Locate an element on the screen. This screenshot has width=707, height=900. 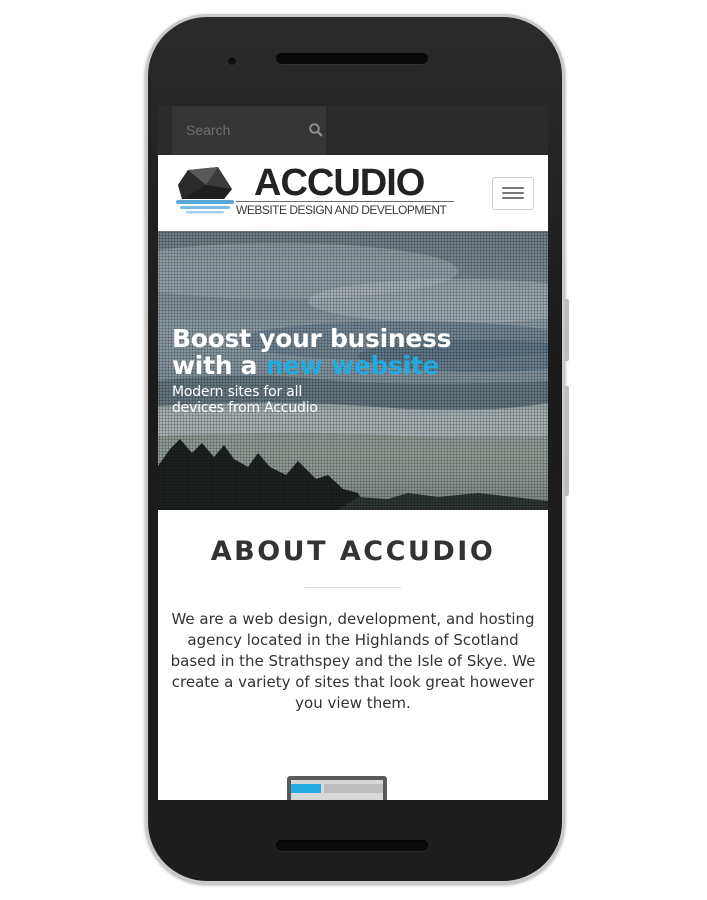
search-button is located at coordinates (316, 130).